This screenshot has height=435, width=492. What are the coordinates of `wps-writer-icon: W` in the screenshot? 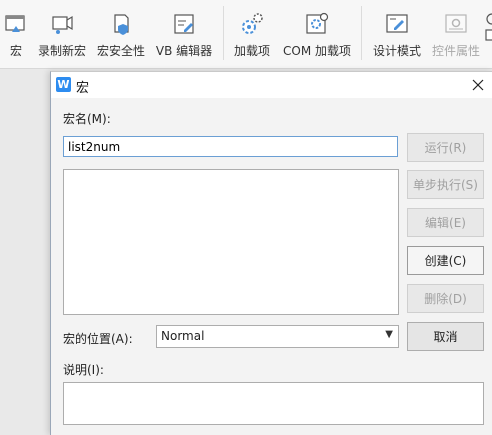 It's located at (63, 84).